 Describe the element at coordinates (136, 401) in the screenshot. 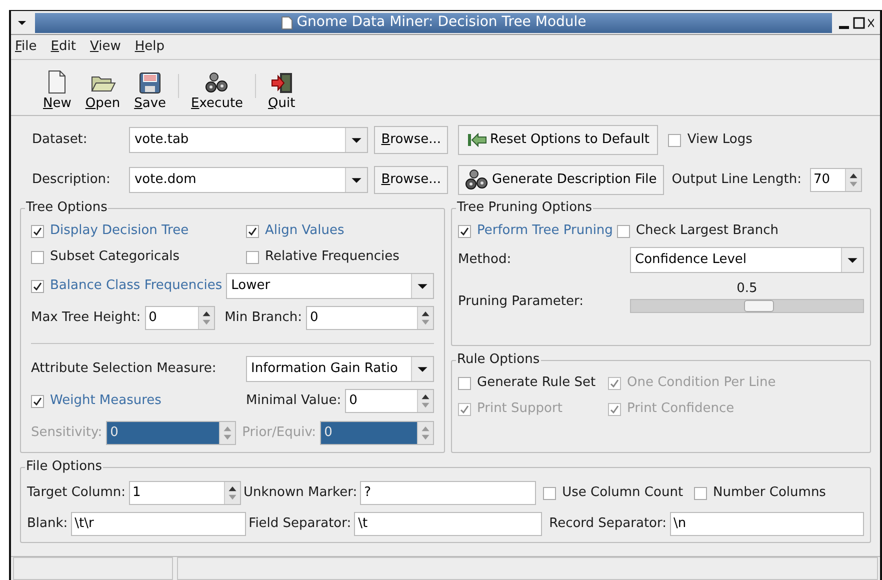

I see `checkbox: Weight Measures` at that location.